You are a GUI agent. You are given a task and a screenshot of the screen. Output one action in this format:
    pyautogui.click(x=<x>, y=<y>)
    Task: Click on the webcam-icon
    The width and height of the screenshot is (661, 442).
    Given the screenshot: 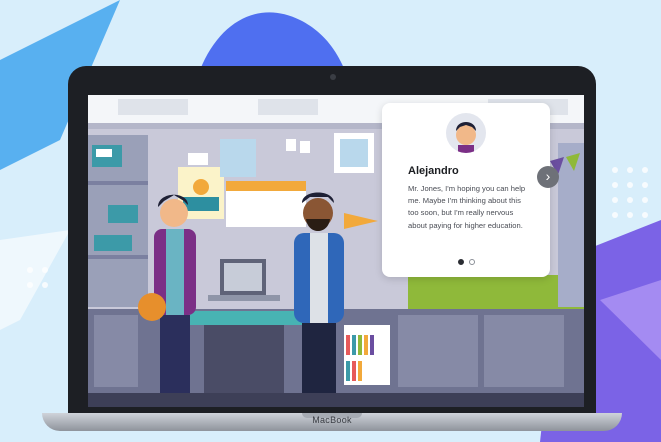 What is the action you would take?
    pyautogui.click(x=333, y=77)
    